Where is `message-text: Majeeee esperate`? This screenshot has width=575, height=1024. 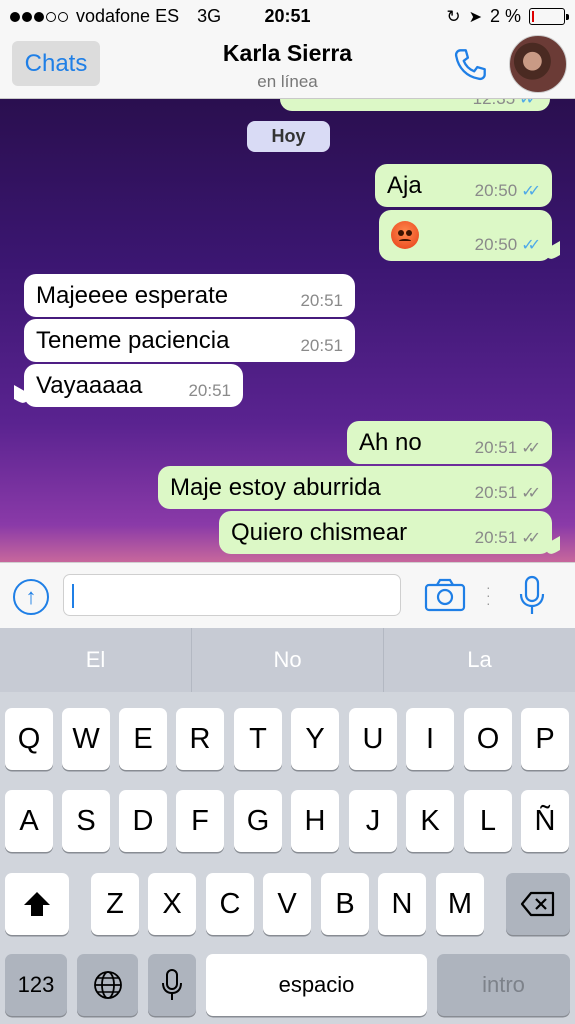
message-text: Majeeee esperate is located at coordinates (132, 295).